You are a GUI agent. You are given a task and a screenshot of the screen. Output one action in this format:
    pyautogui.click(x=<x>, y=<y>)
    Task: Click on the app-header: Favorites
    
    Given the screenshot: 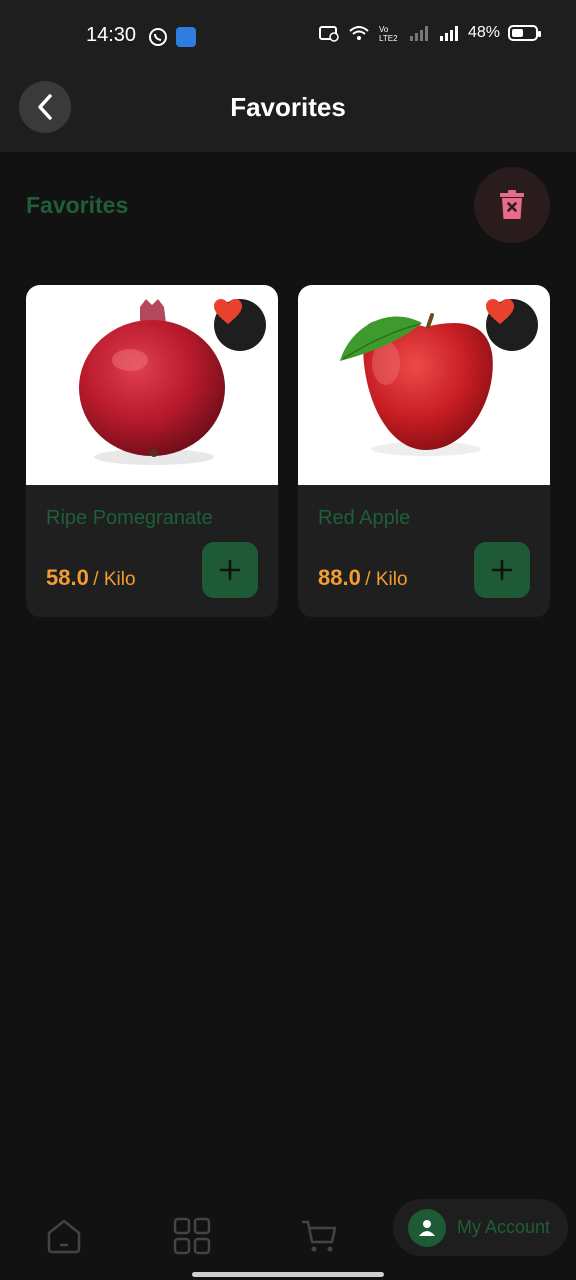 What is the action you would take?
    pyautogui.click(x=288, y=112)
    